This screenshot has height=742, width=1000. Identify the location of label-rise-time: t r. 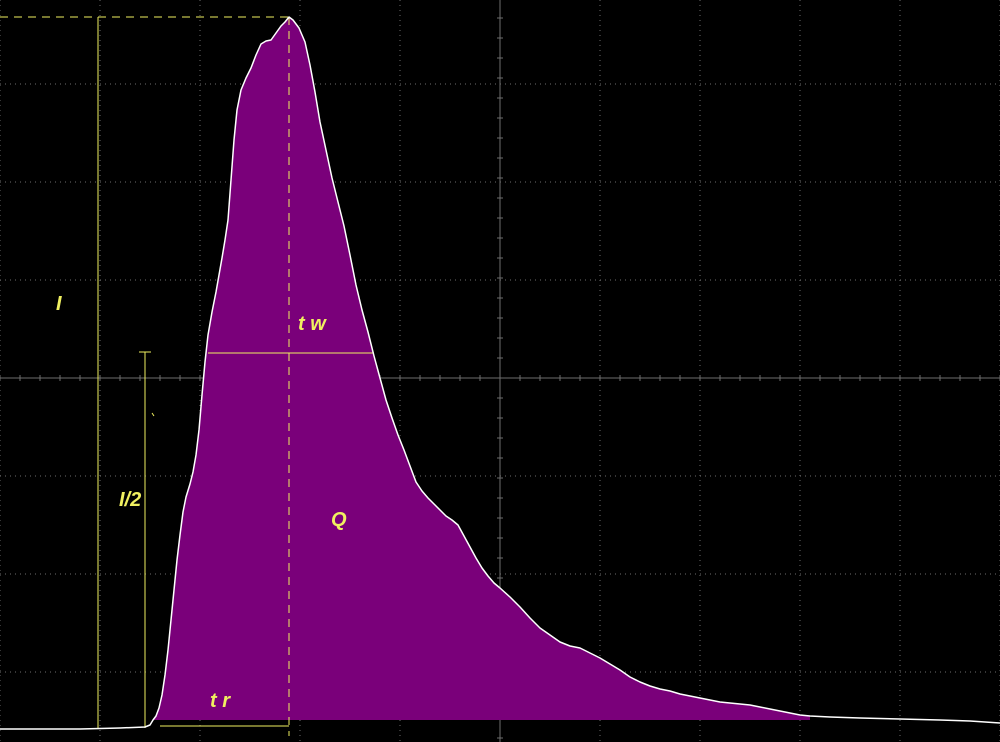
(220, 701).